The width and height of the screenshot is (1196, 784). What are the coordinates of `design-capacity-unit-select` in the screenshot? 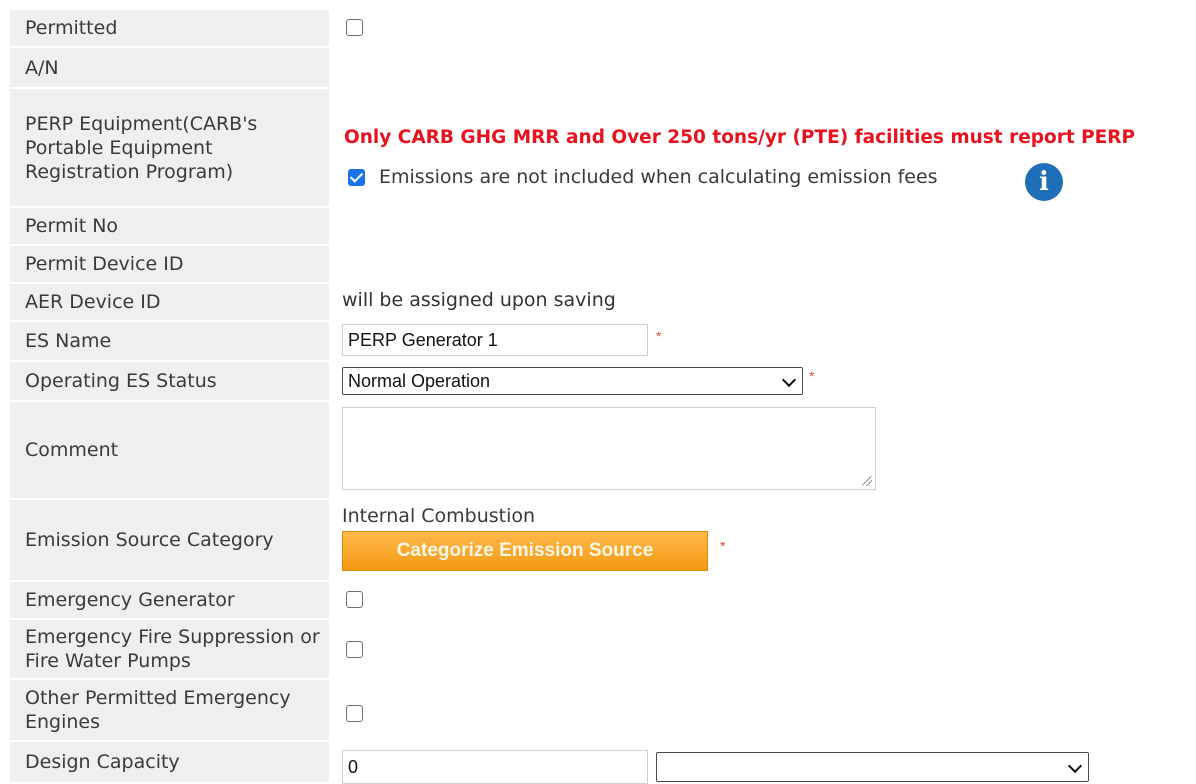 It's located at (872, 767).